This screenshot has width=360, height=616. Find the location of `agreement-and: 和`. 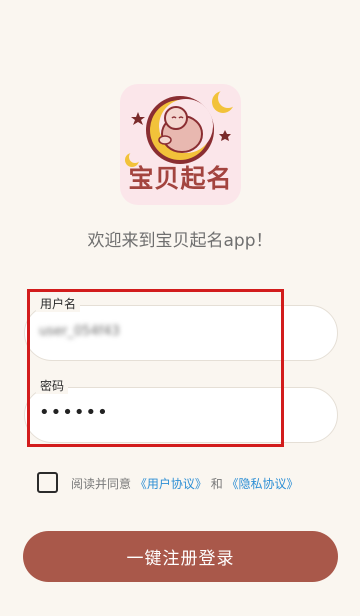

agreement-and: 和 is located at coordinates (216, 484).